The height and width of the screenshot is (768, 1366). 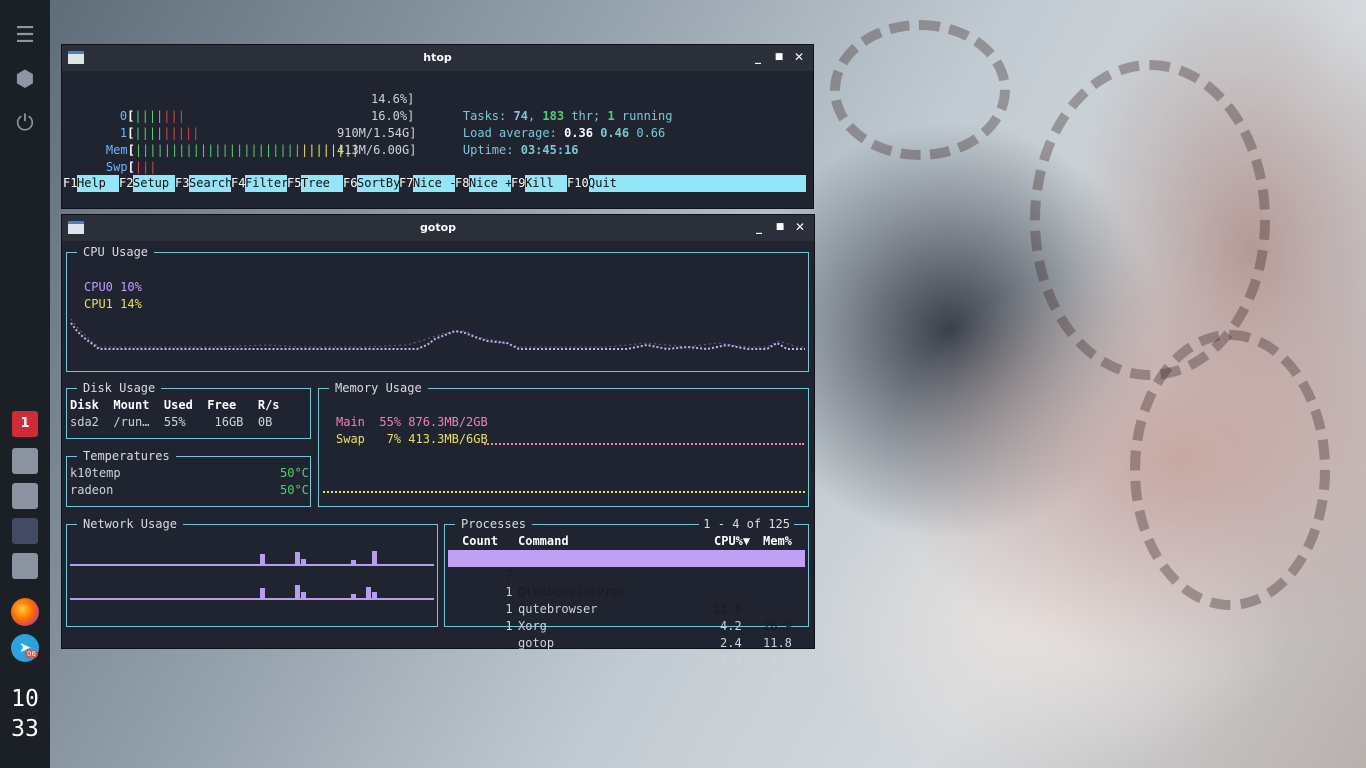 What do you see at coordinates (437, 308) in the screenshot?
I see `cpu-usage-panel: CPU Usage CPU0 10% CPU1 14%` at bounding box center [437, 308].